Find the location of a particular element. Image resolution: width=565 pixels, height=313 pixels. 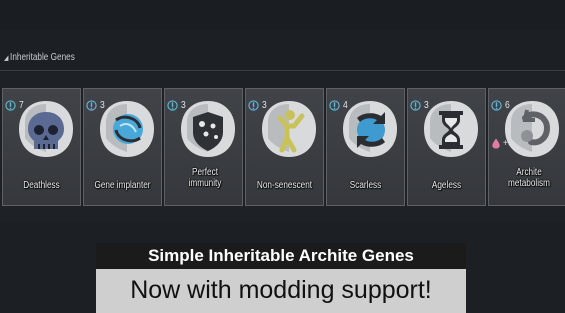

gene-card-perfect-immunity: 3 Perfect immunity is located at coordinates (203, 147).